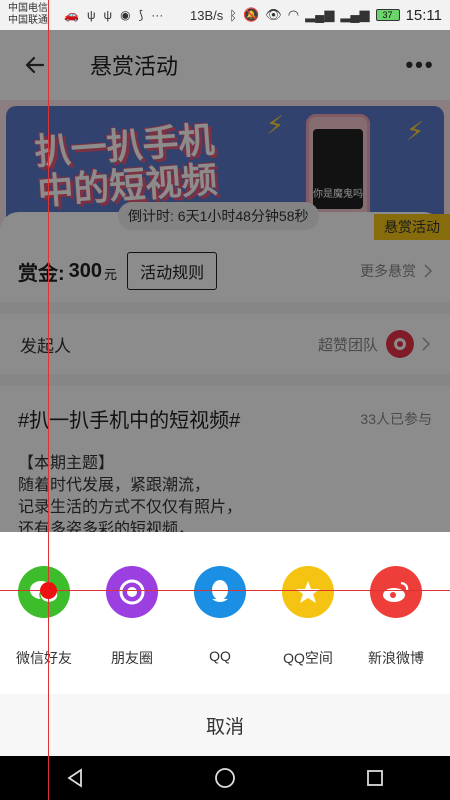 The width and height of the screenshot is (450, 800). What do you see at coordinates (28, 8) in the screenshot?
I see `carrier-1: 中国电信` at bounding box center [28, 8].